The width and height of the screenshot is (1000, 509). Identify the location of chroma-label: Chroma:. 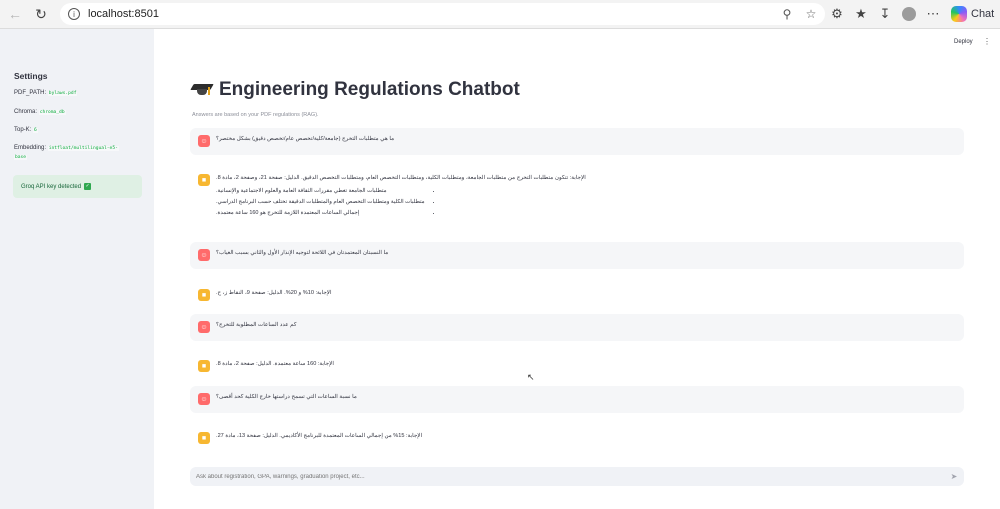
(26, 112).